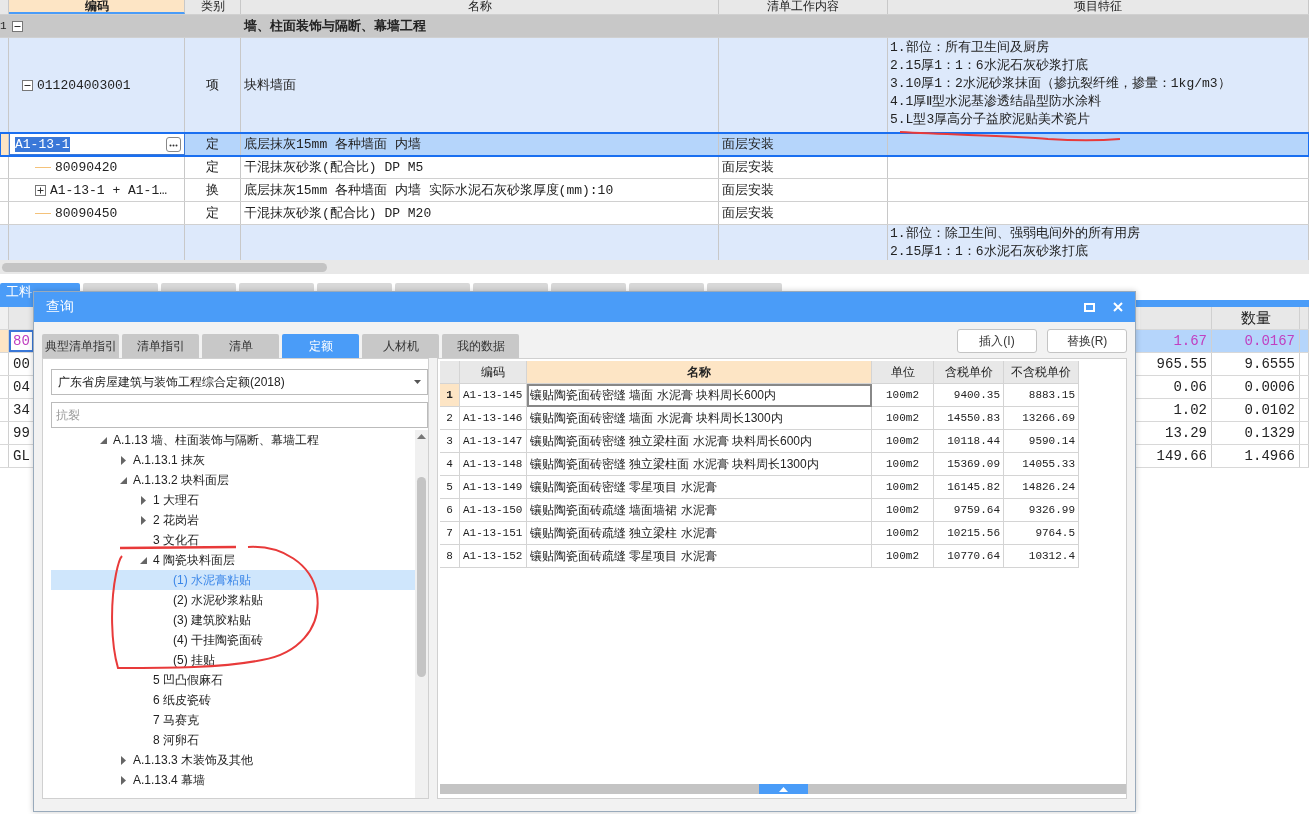  Describe the element at coordinates (233, 760) in the screenshot. I see `tree-item: A.1.13.3 木装饰及其他` at that location.